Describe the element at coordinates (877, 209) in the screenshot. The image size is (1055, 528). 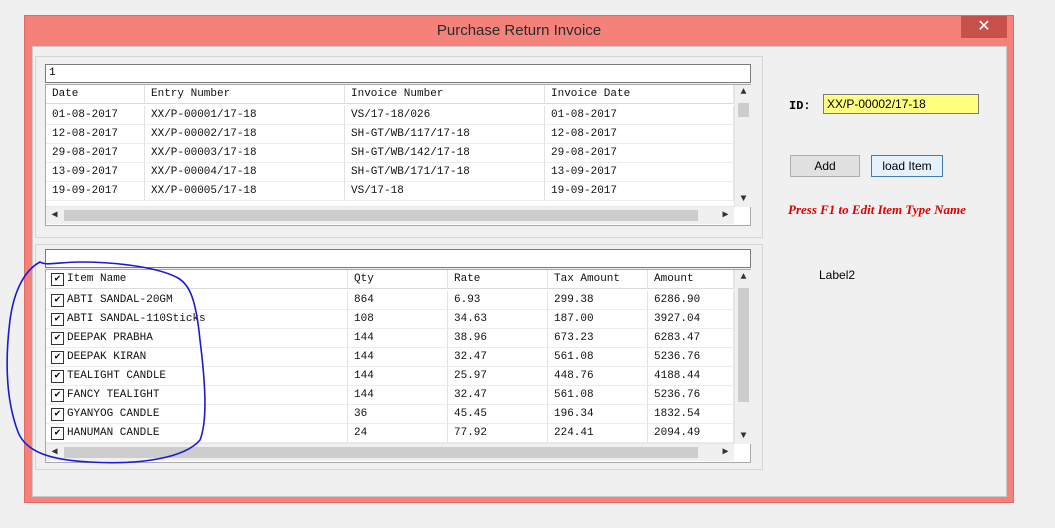
I see `edit-hint-text: Press F1 to Edit Item Type Name` at that location.